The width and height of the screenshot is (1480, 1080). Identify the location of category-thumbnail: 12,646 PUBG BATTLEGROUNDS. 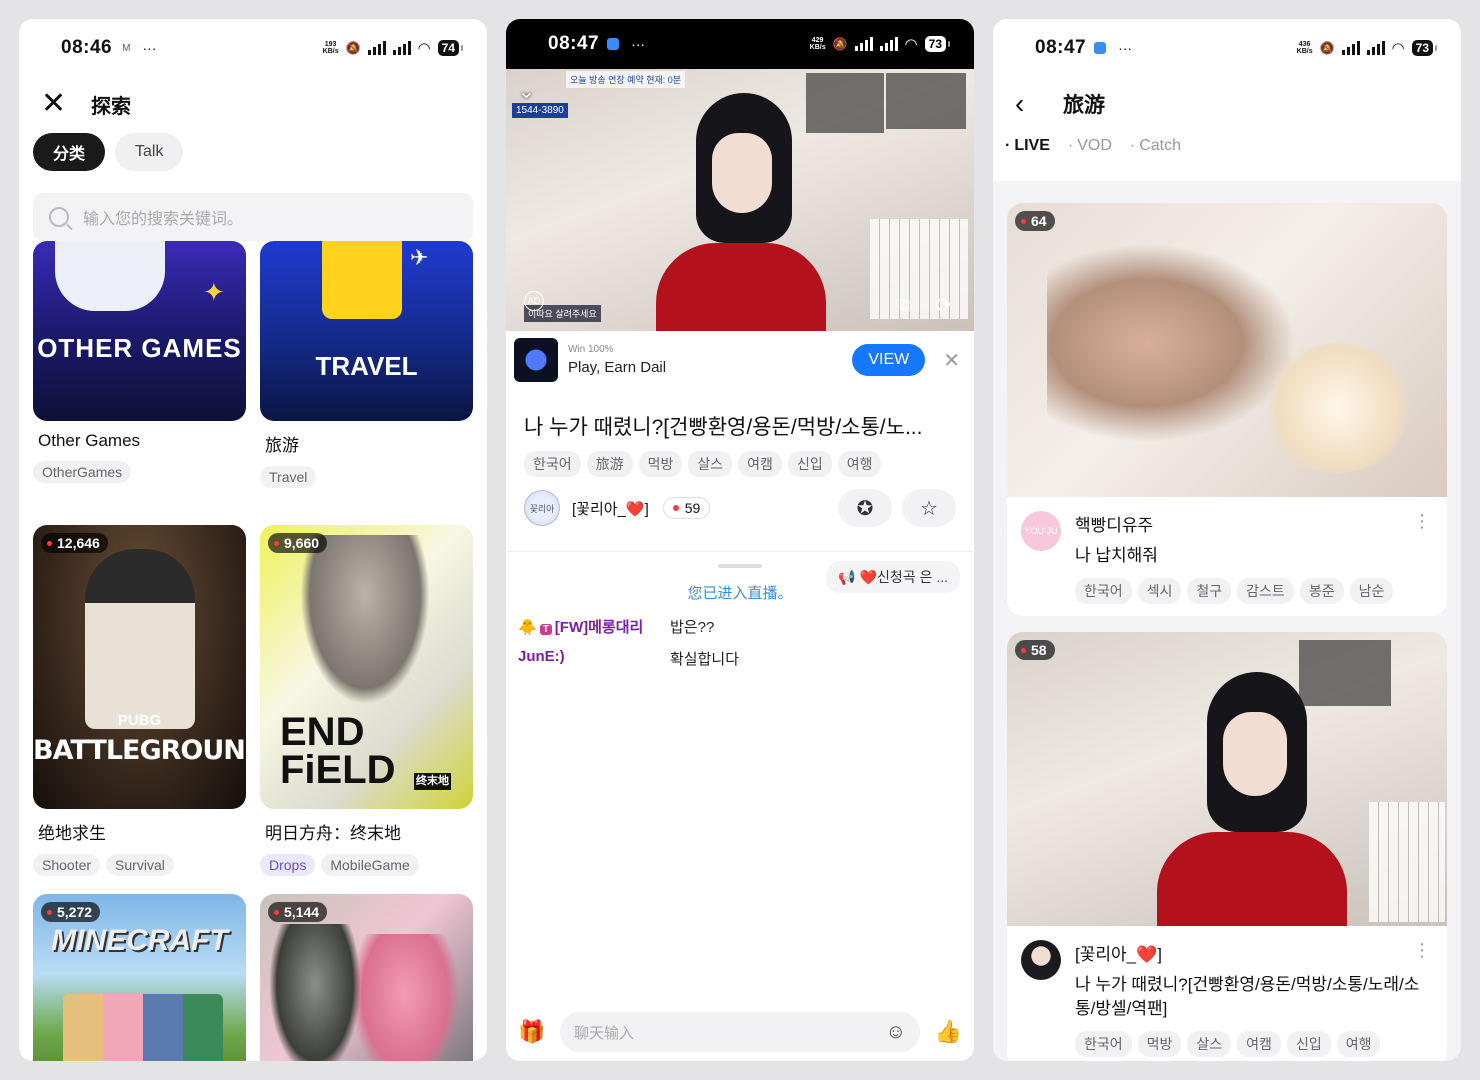
(139, 667).